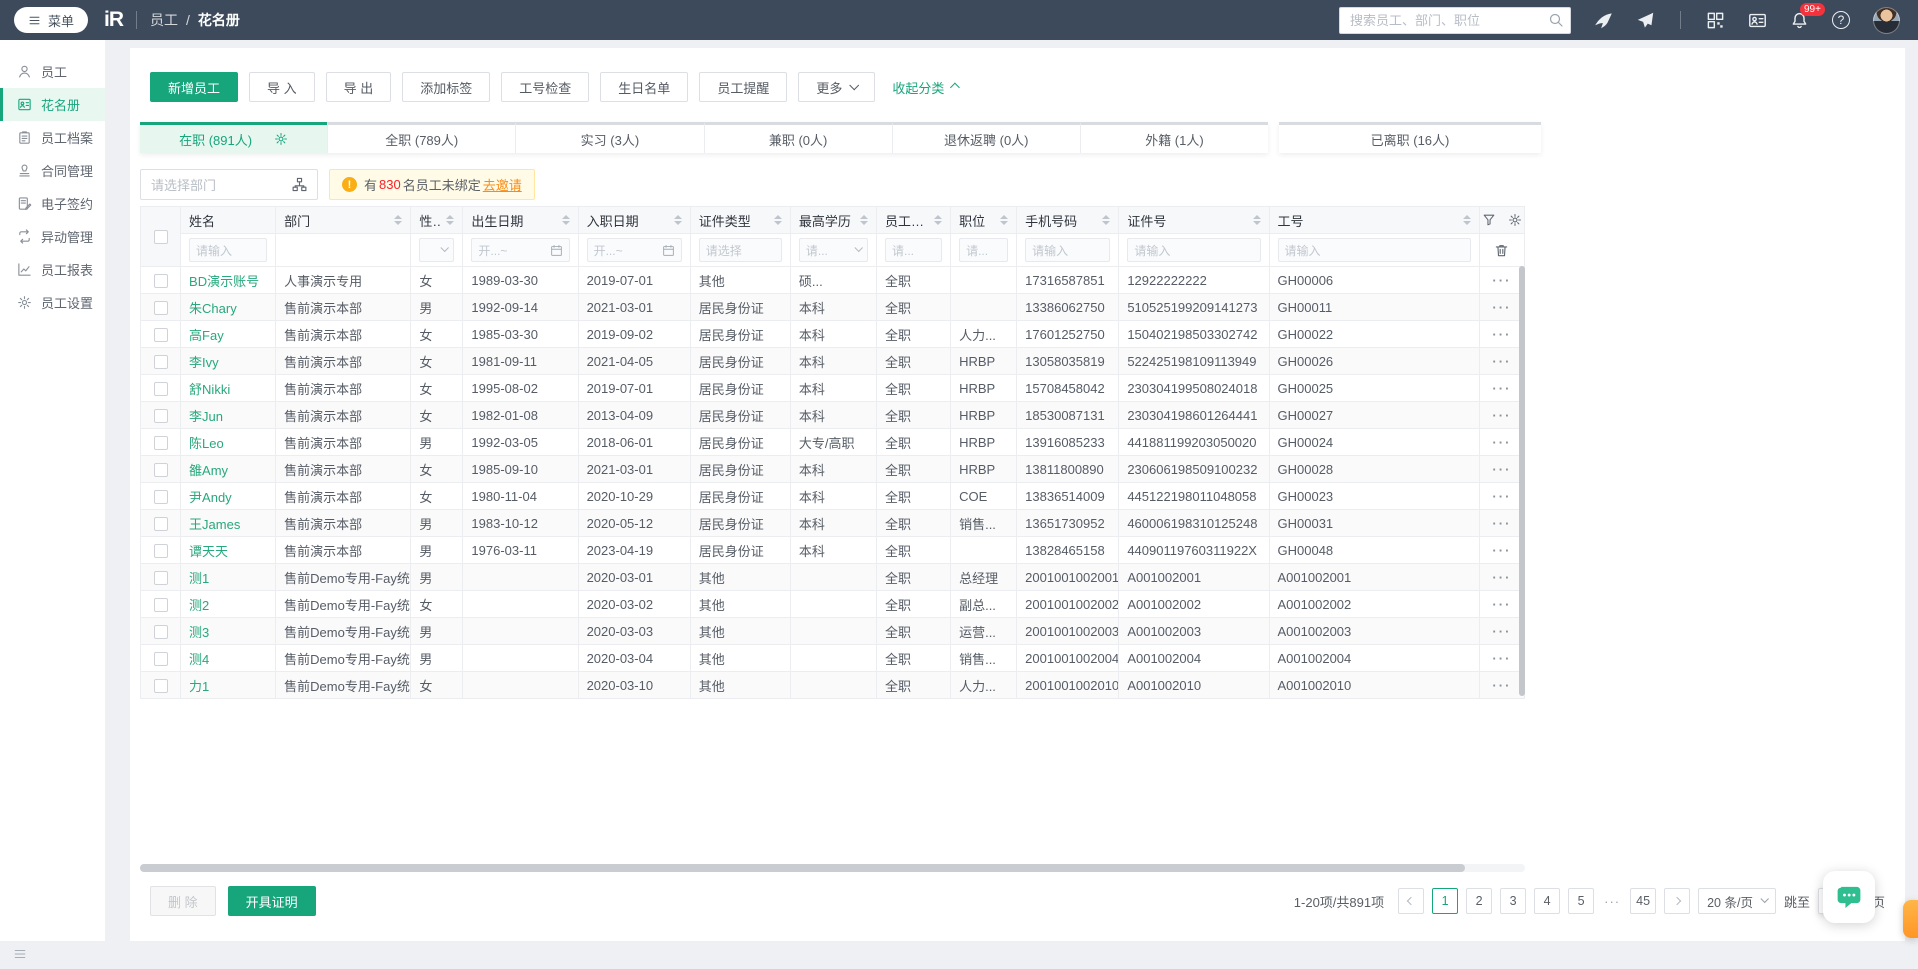 Image resolution: width=1918 pixels, height=969 pixels. What do you see at coordinates (1807, 16) in the screenshot?
I see `bell-icon: 99+` at bounding box center [1807, 16].